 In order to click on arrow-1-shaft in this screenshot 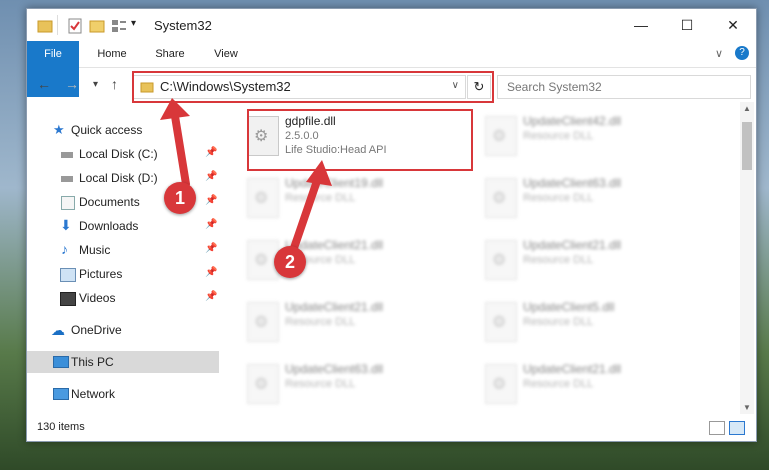, I will do `click(180, 147)`.